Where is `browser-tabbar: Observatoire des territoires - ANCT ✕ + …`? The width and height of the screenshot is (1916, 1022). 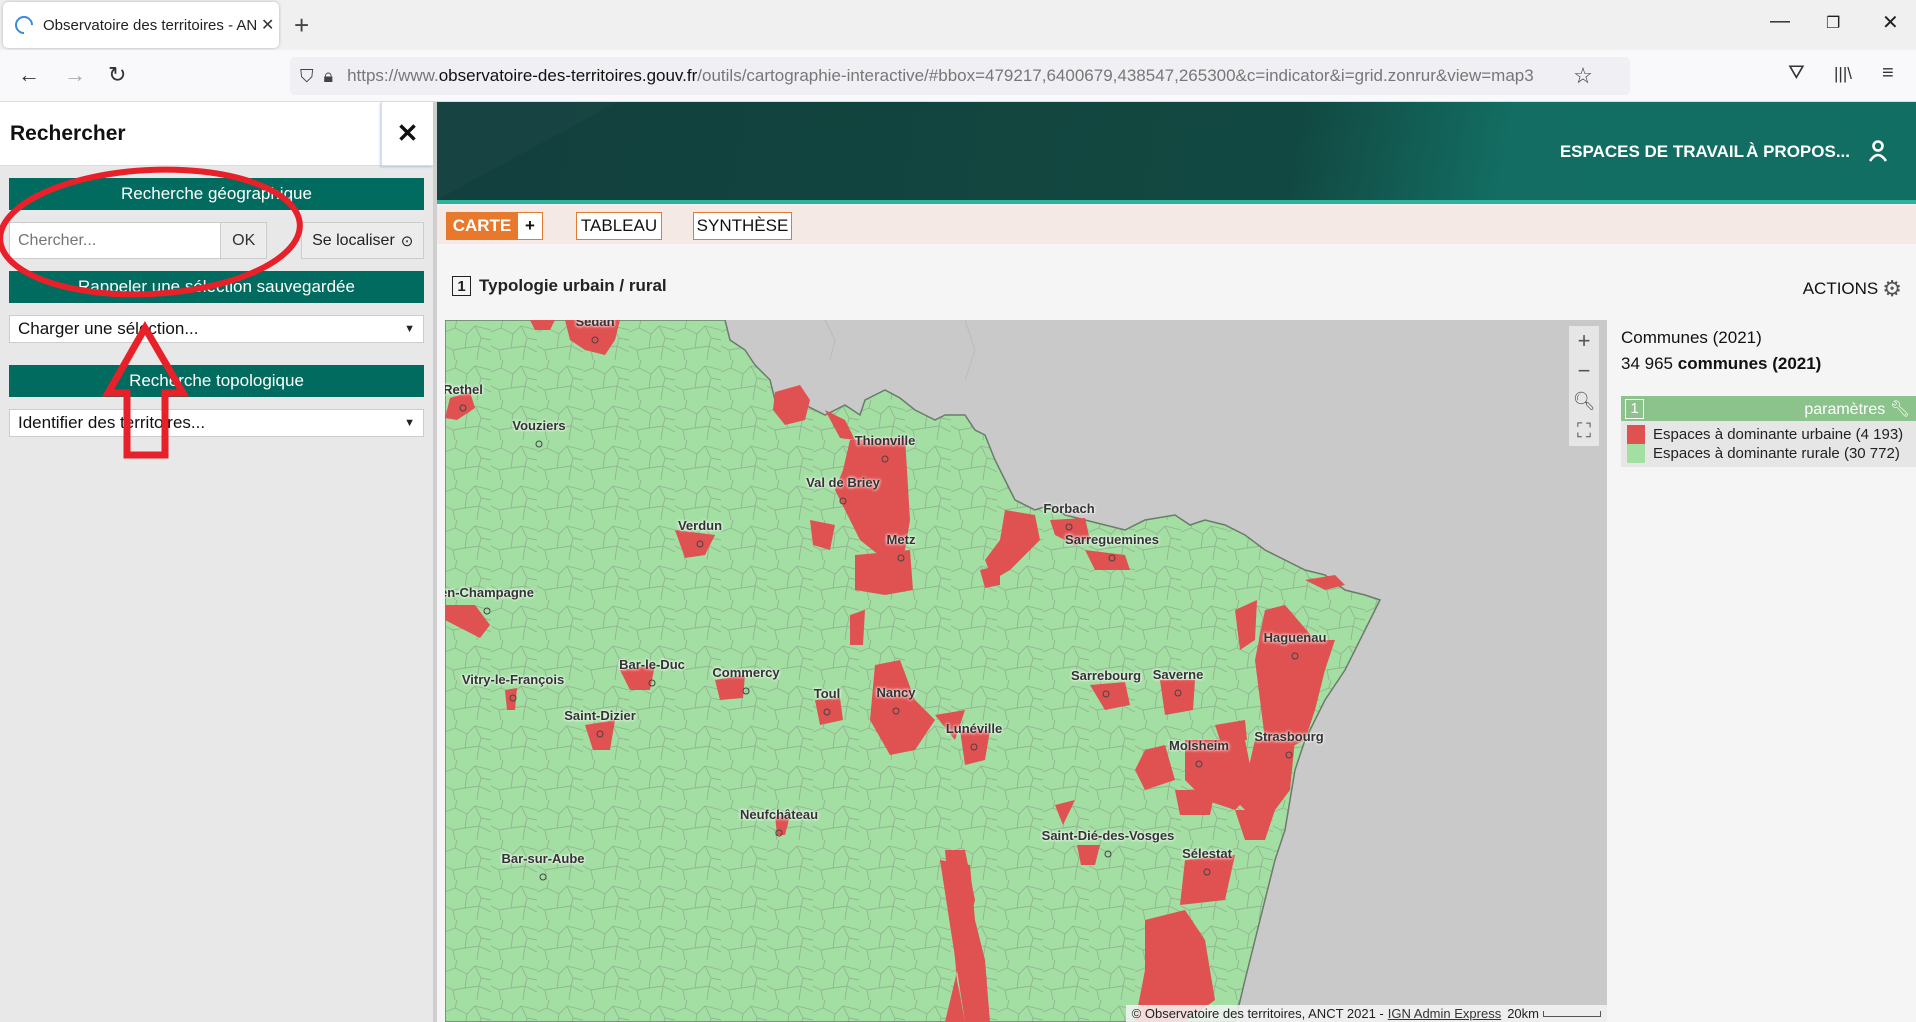
browser-tabbar: Observatoire des territoires - ANCT ✕ + … is located at coordinates (958, 25).